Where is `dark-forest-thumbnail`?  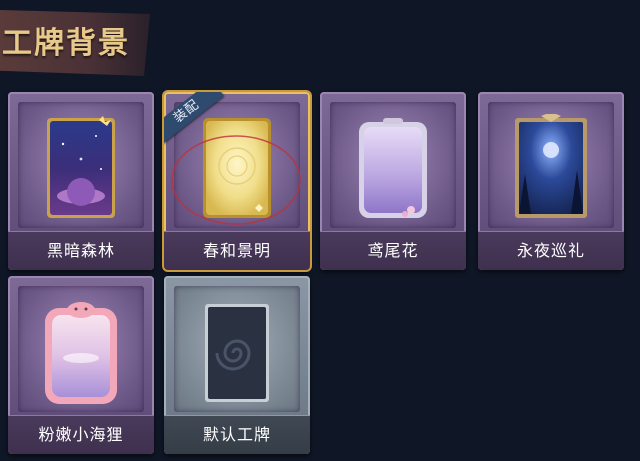 dark-forest-thumbnail is located at coordinates (81, 167).